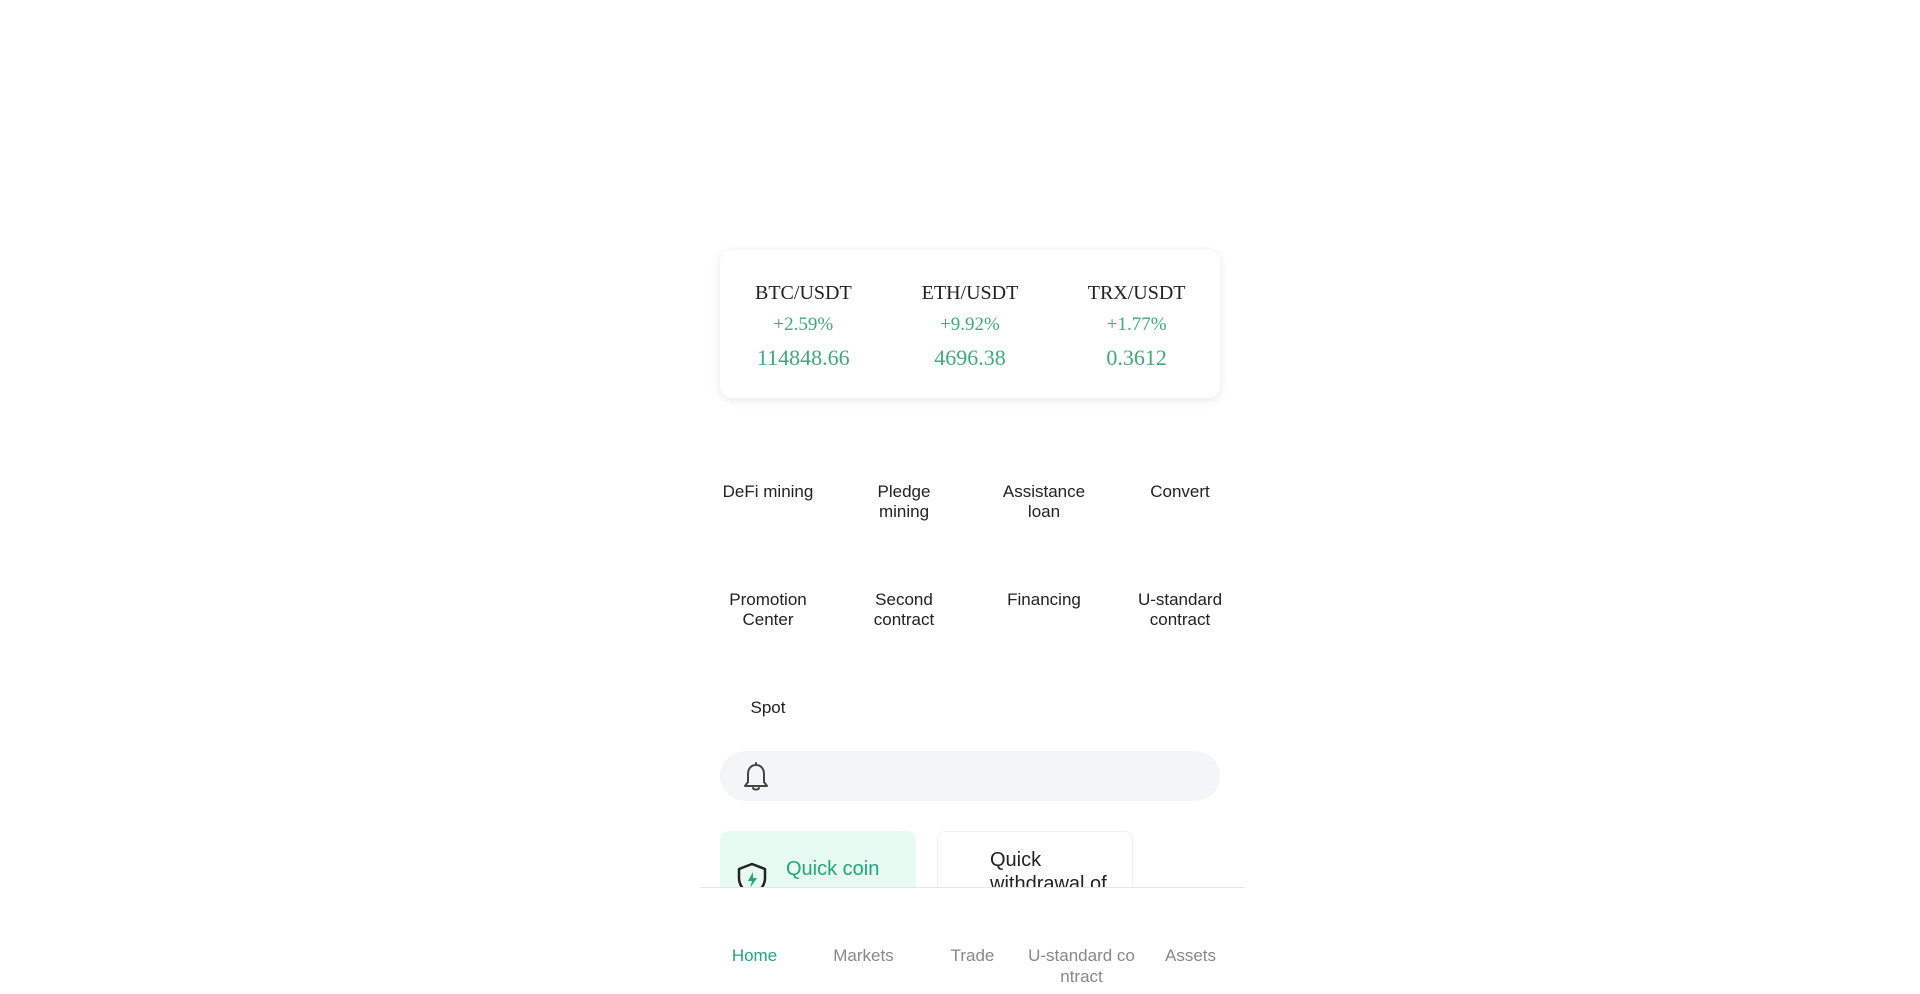  What do you see at coordinates (833, 869) in the screenshot?
I see `quick-coin-label: Quick coin` at bounding box center [833, 869].